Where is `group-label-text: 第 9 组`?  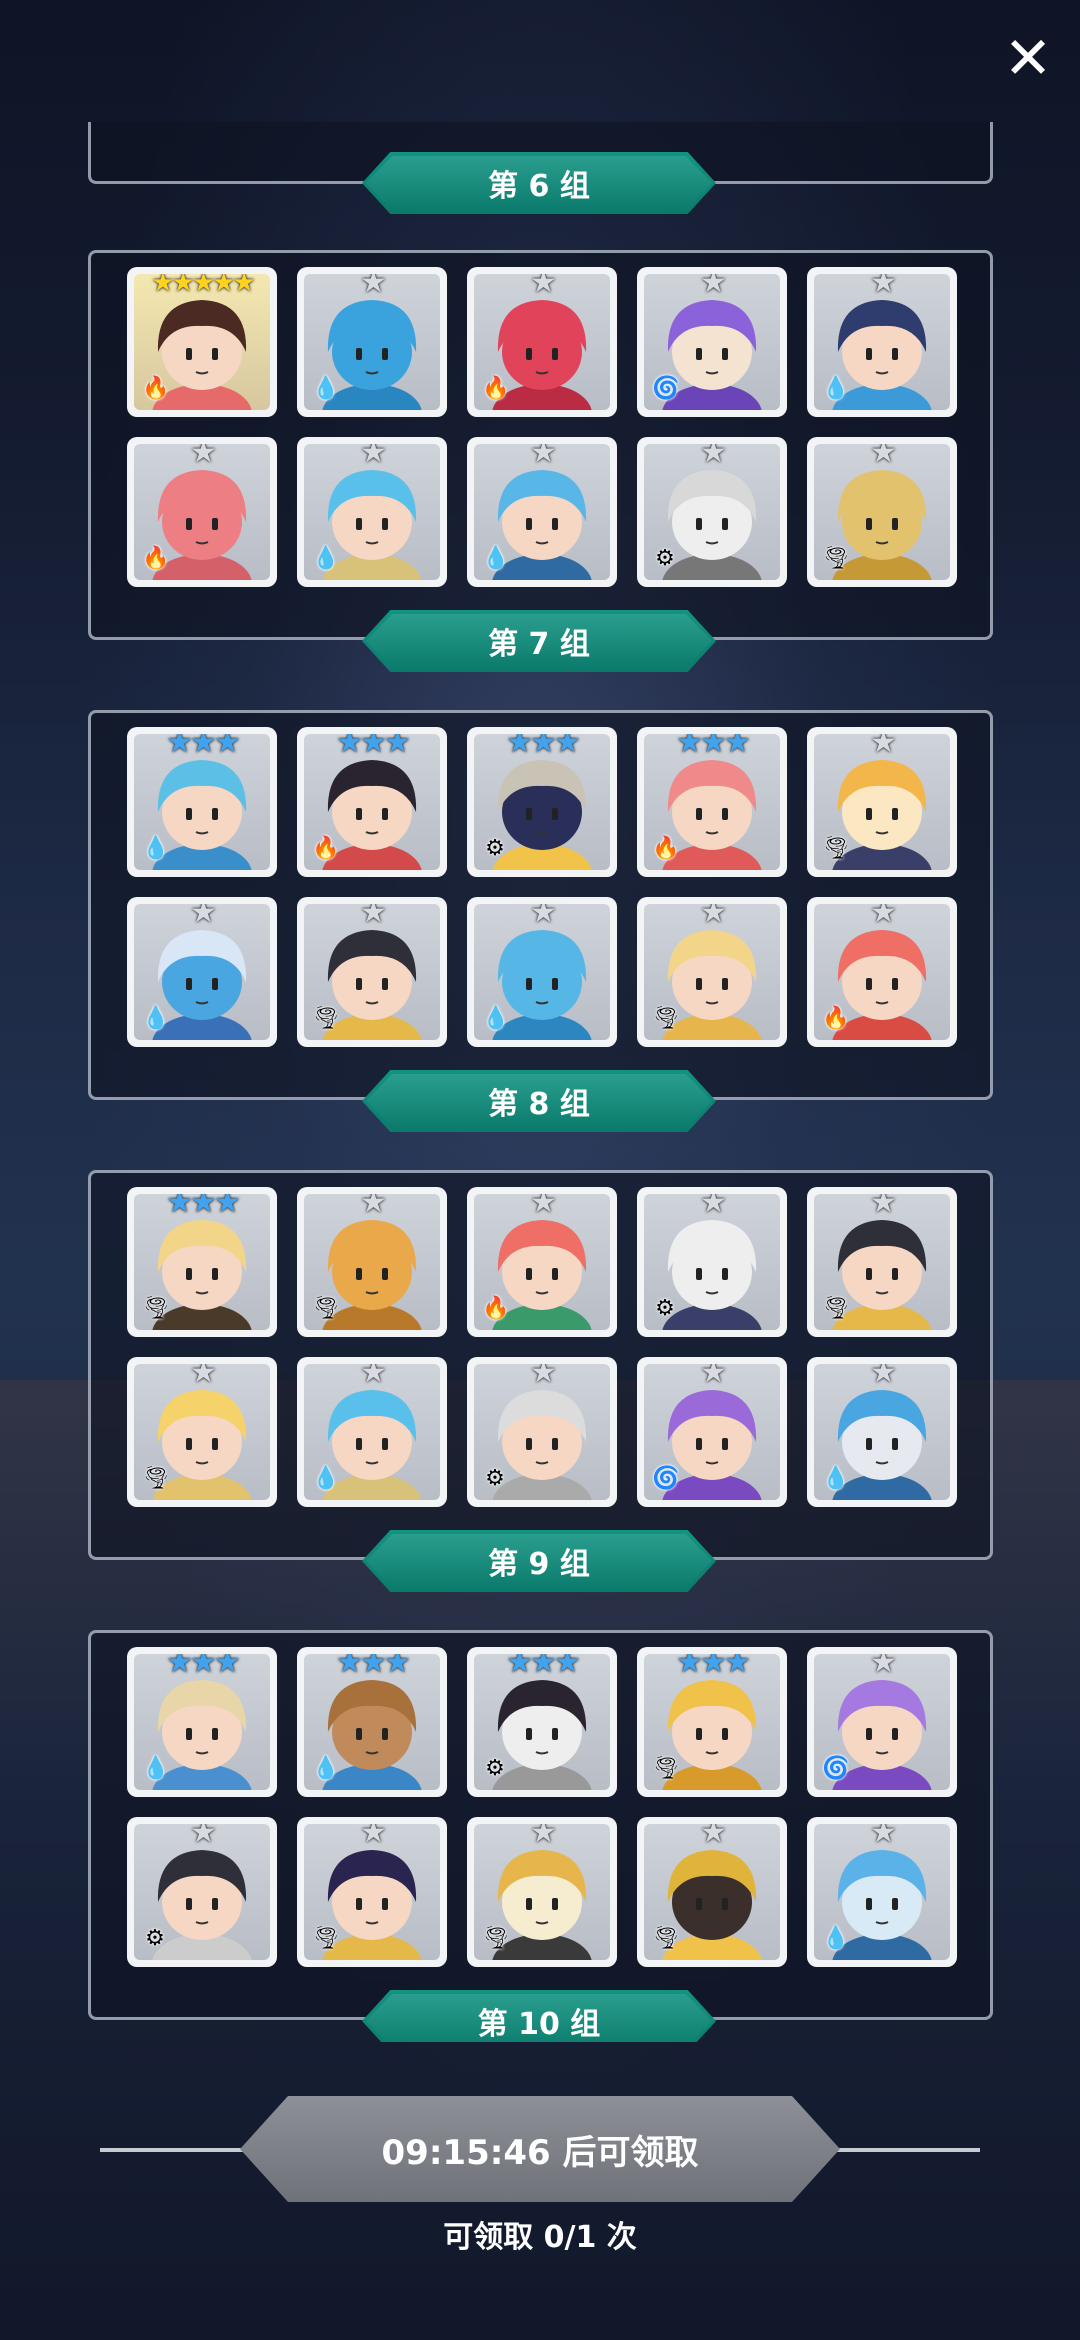
group-label-text: 第 9 组 is located at coordinates (539, 1564).